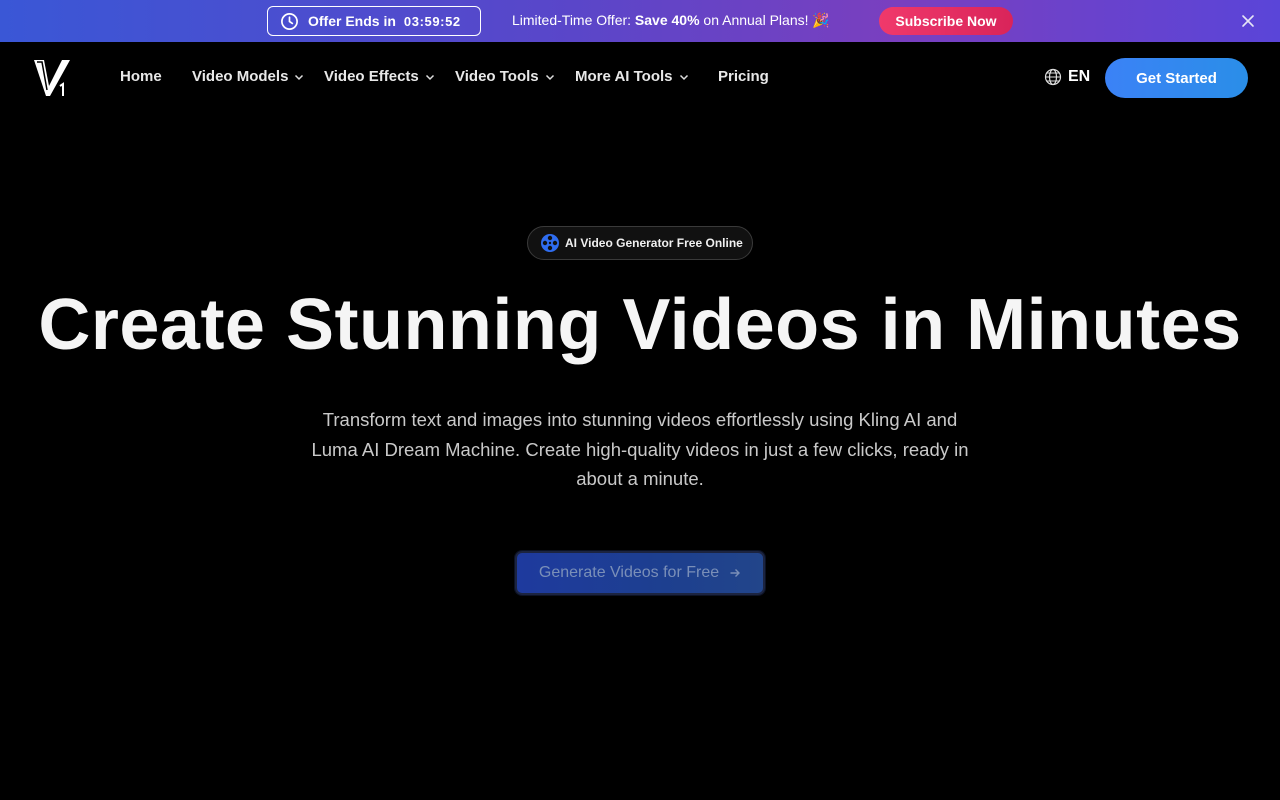 The image size is (1280, 800). I want to click on nav-label: Pricing, so click(743, 76).